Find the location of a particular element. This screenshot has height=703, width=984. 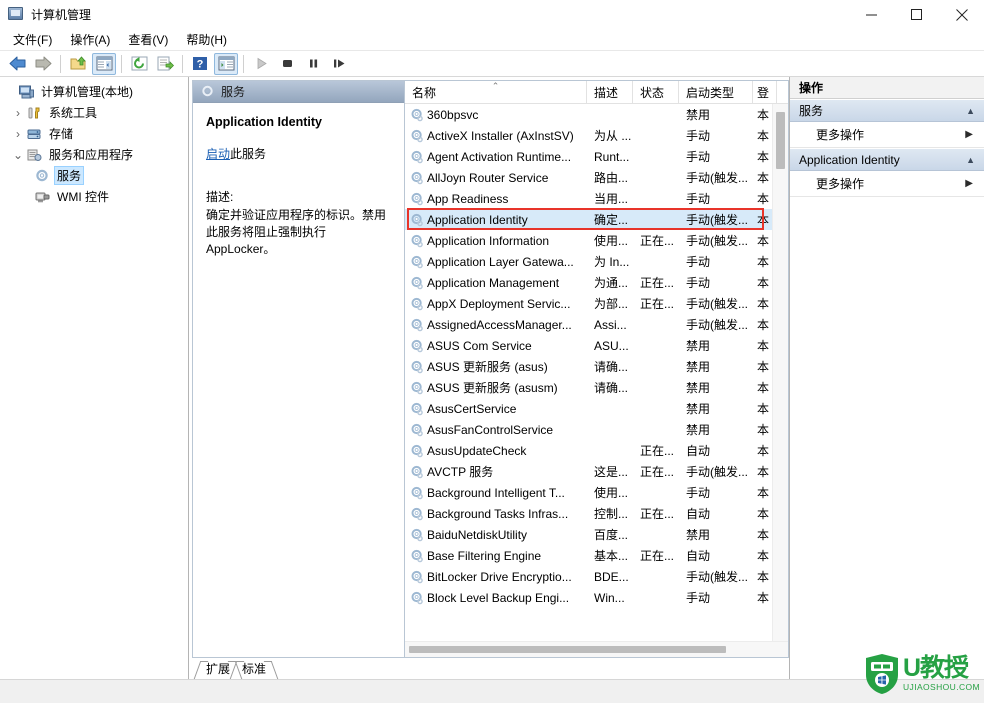

tree-node-wmi-control: WMI 控件 is located at coordinates (94, 196).